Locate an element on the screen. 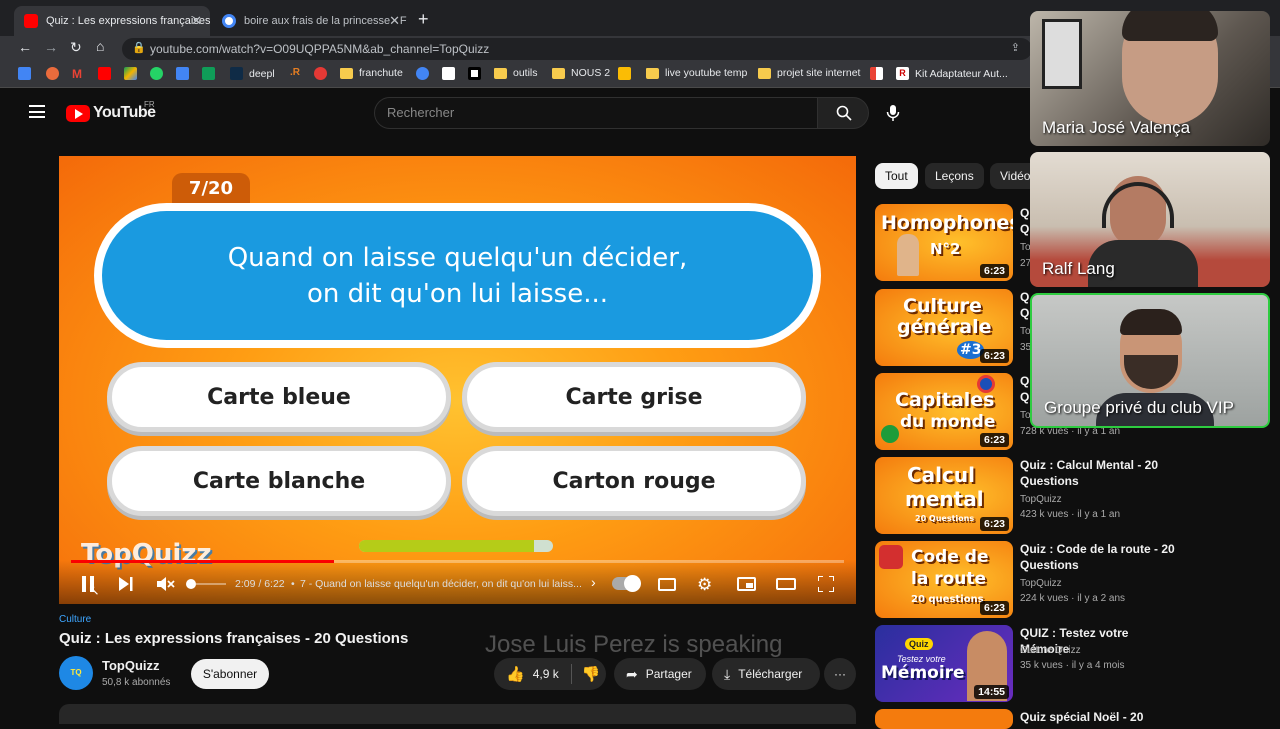  rec-thumbnail-2: Culture générale #3 6:23 is located at coordinates (944, 327).